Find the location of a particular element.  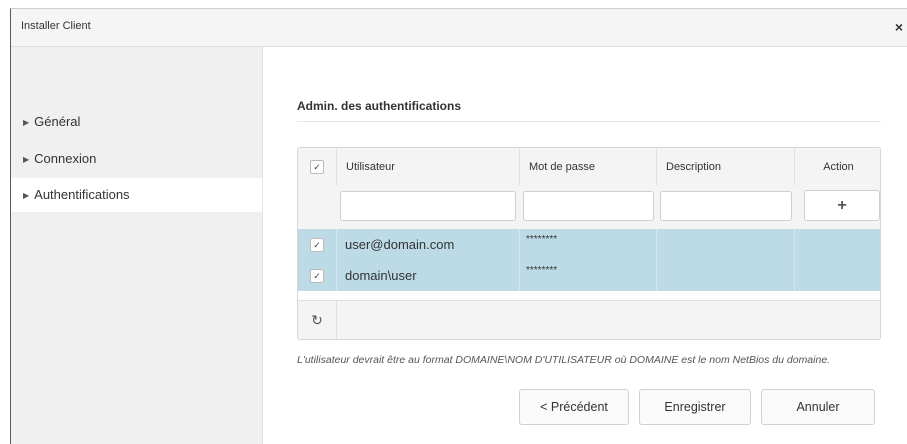

table-row: ✓ domain\user ******** is located at coordinates (589, 275).